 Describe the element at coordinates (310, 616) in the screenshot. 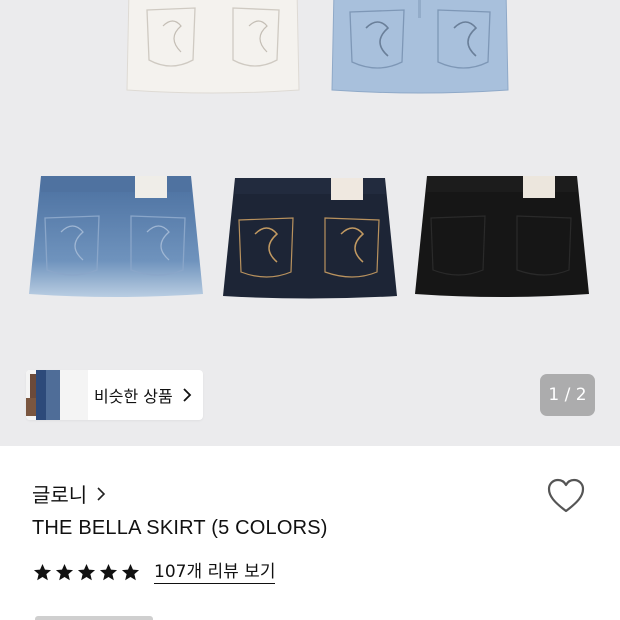

I see `price-row-peek` at that location.